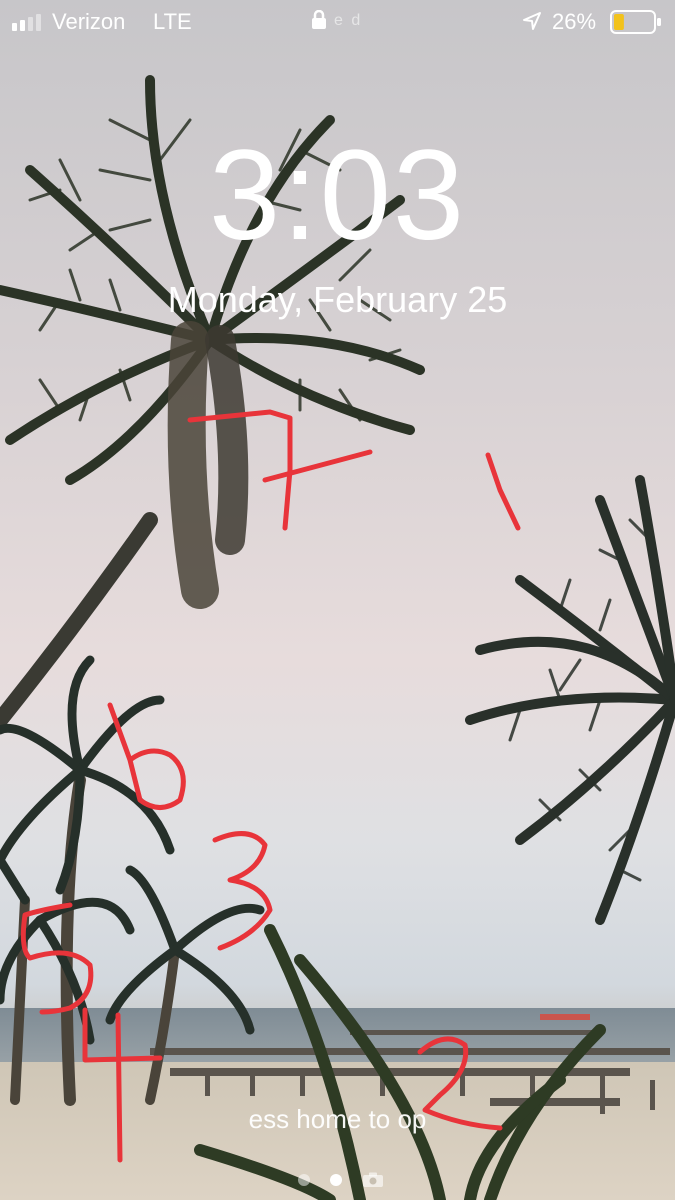 The image size is (675, 1200). What do you see at coordinates (337, 1119) in the screenshot?
I see `unlock-hint-text: ess home to op` at bounding box center [337, 1119].